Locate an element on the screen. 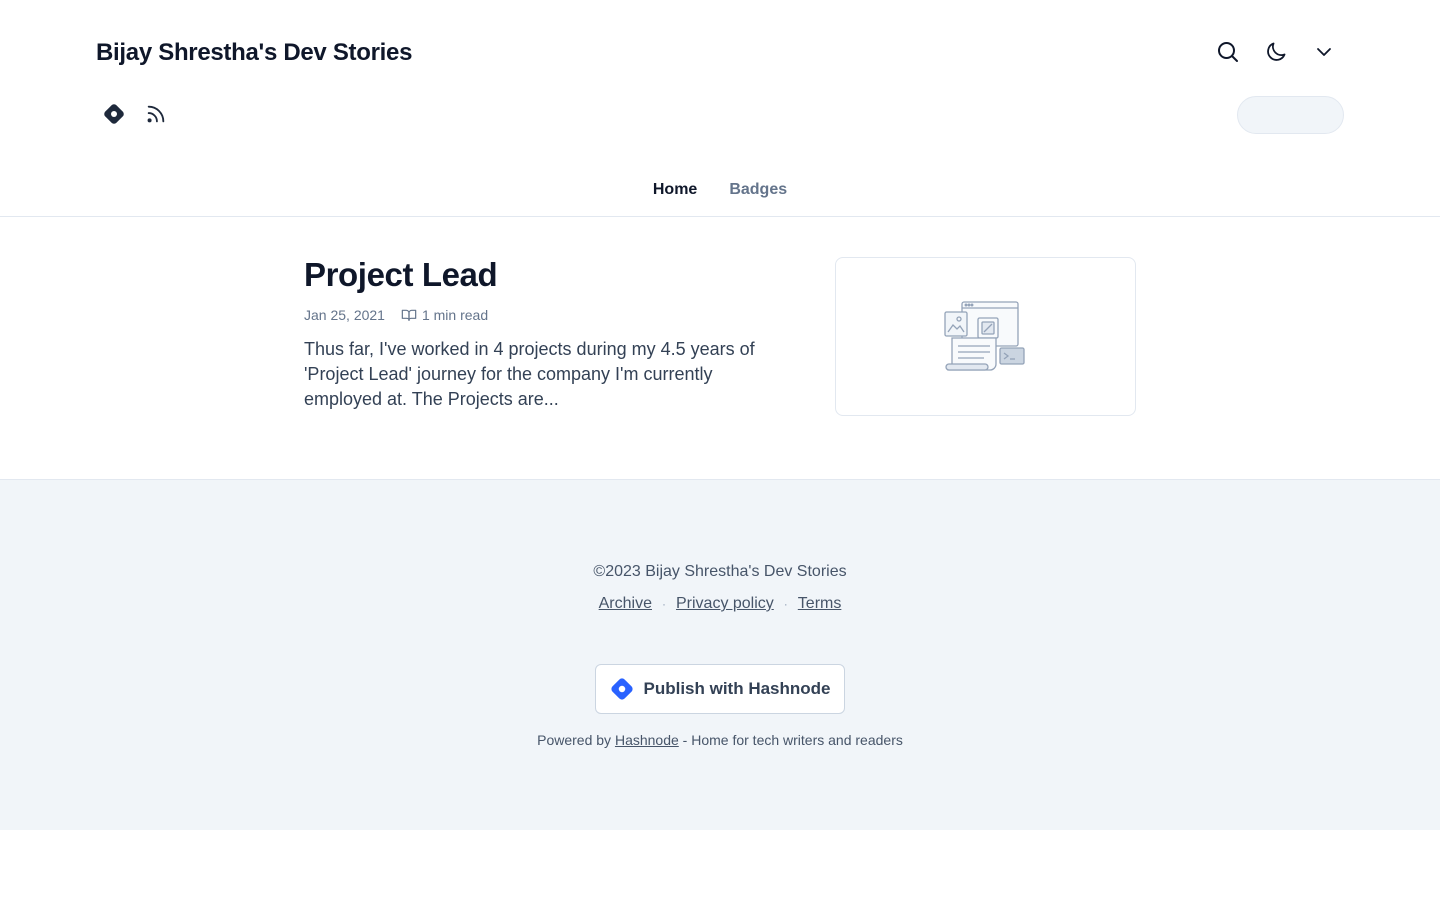 Image resolution: width=1440 pixels, height=900 pixels. post-read-time: 1 min read is located at coordinates (444, 315).